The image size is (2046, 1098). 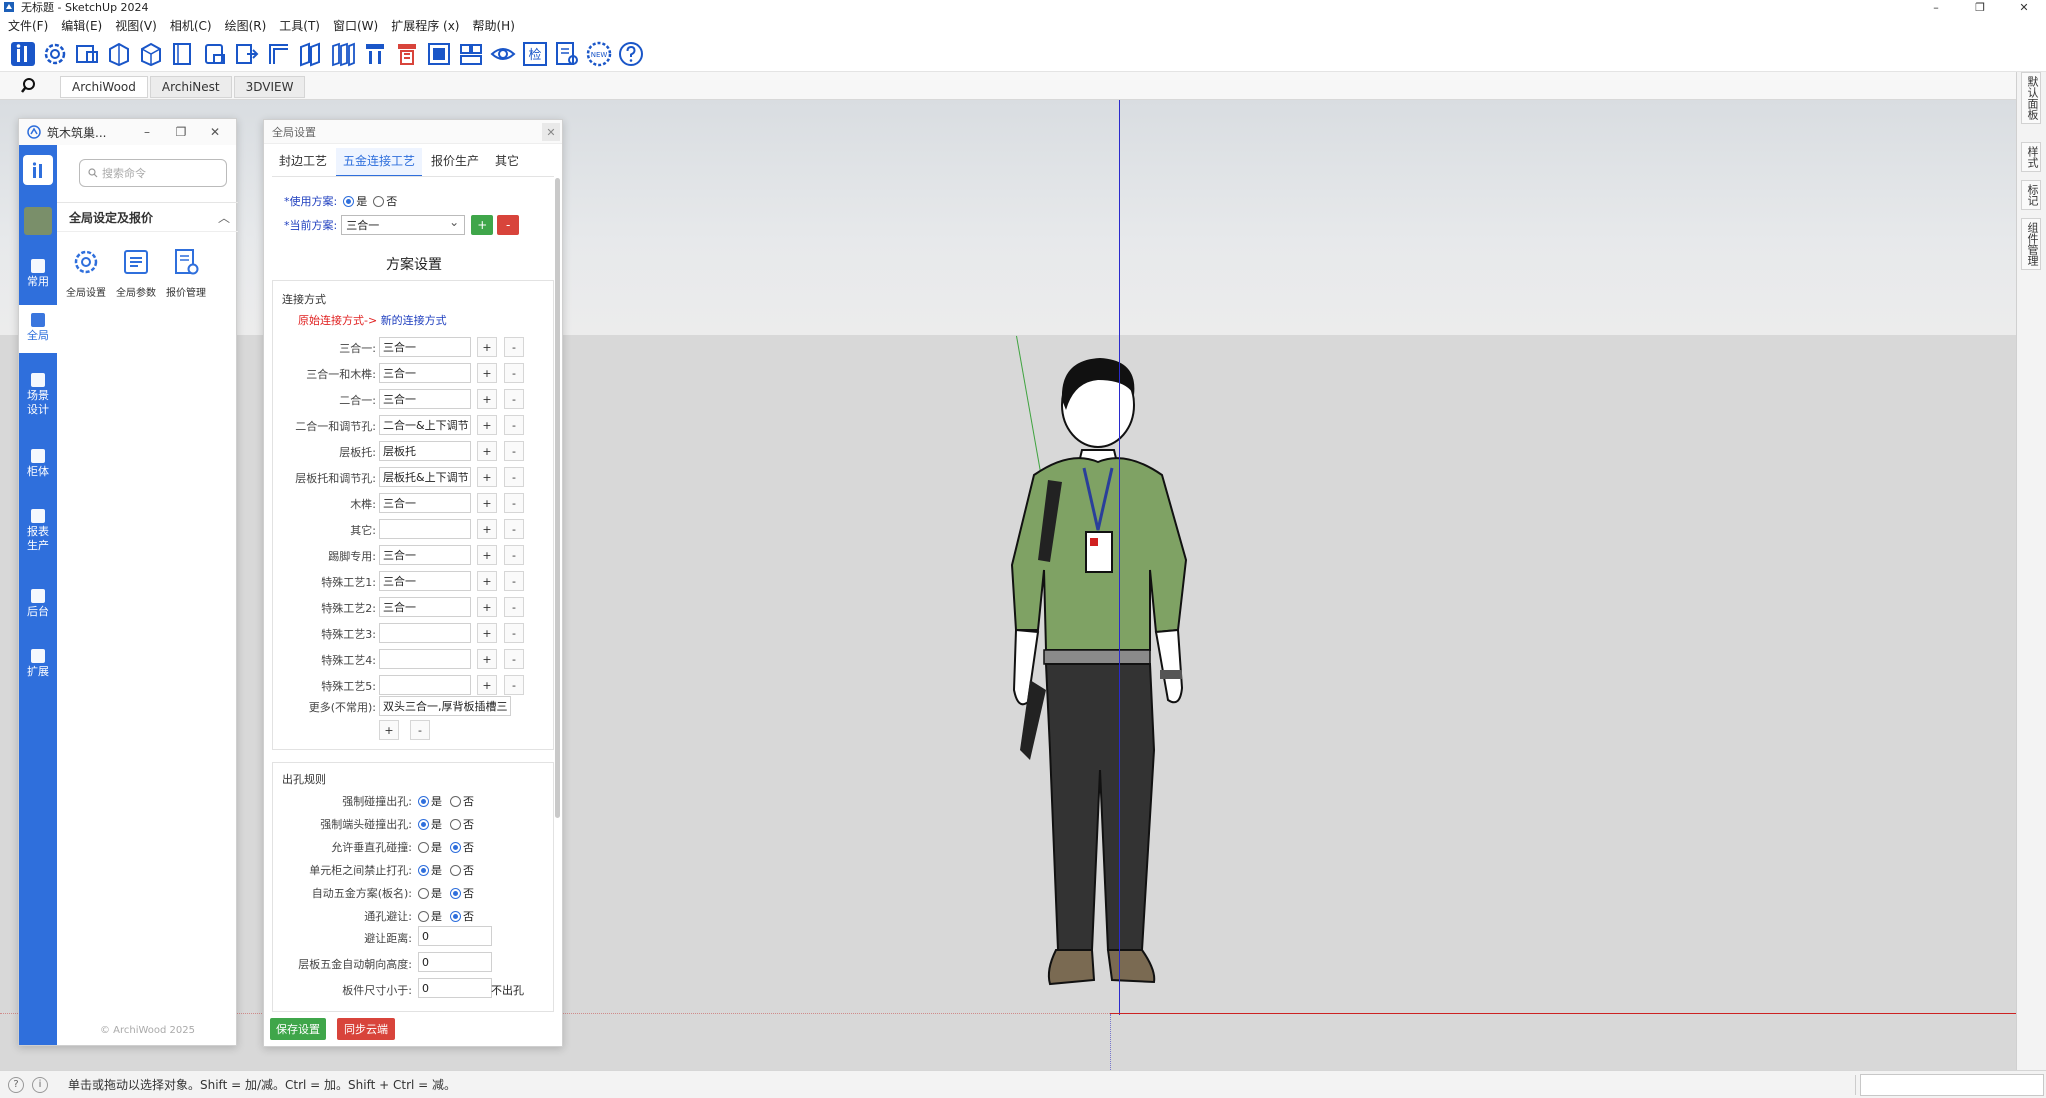 I want to click on use-scheme-no-radio, so click(x=379, y=201).